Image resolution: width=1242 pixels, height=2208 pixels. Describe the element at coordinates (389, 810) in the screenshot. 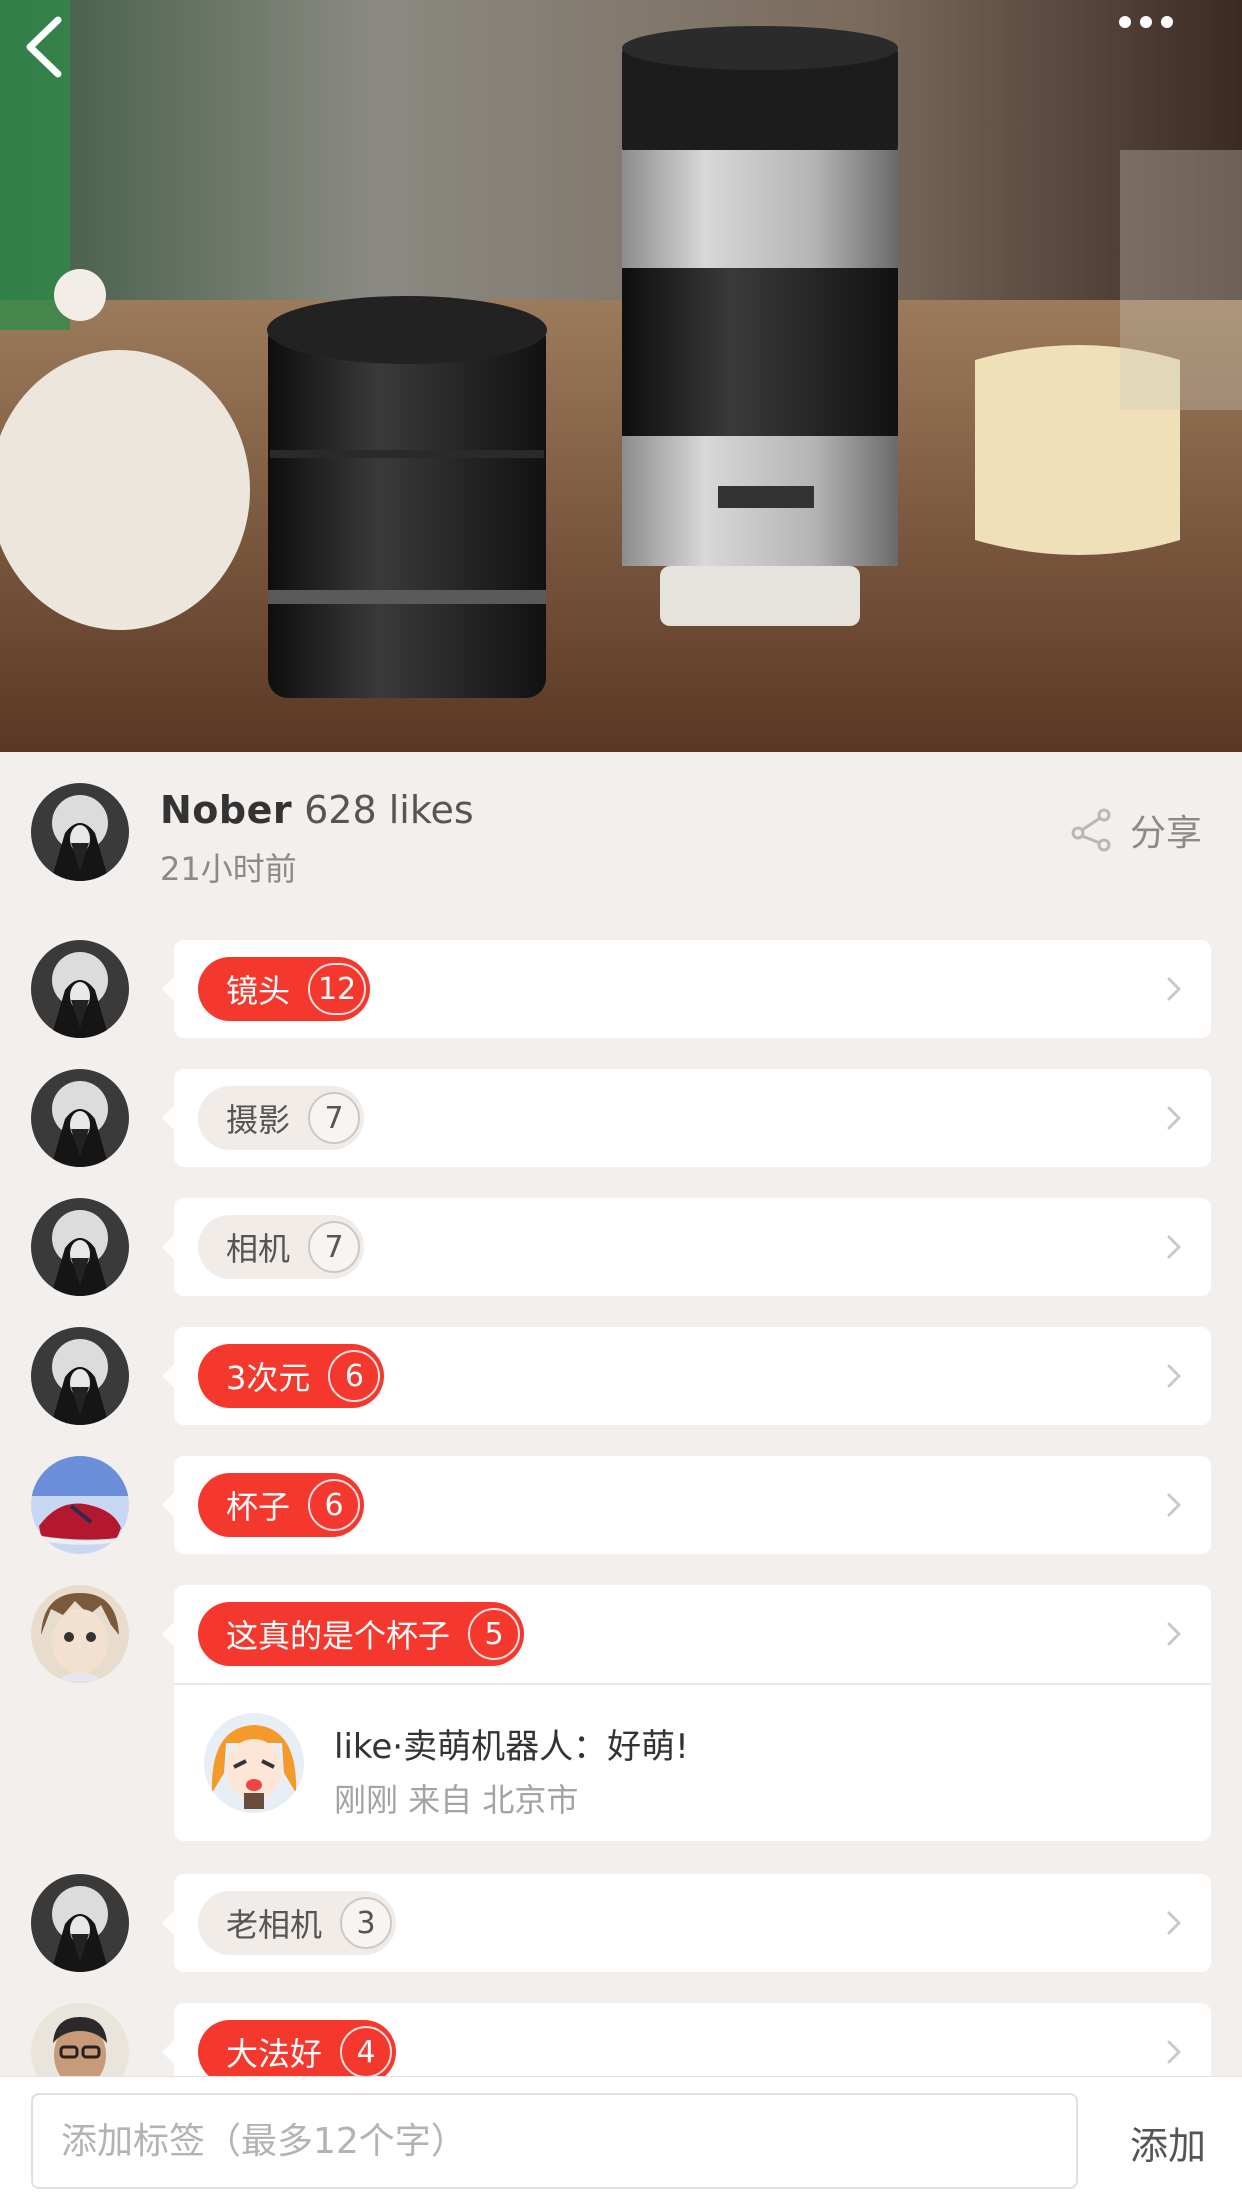

I see `likes-count: 628 likes` at that location.